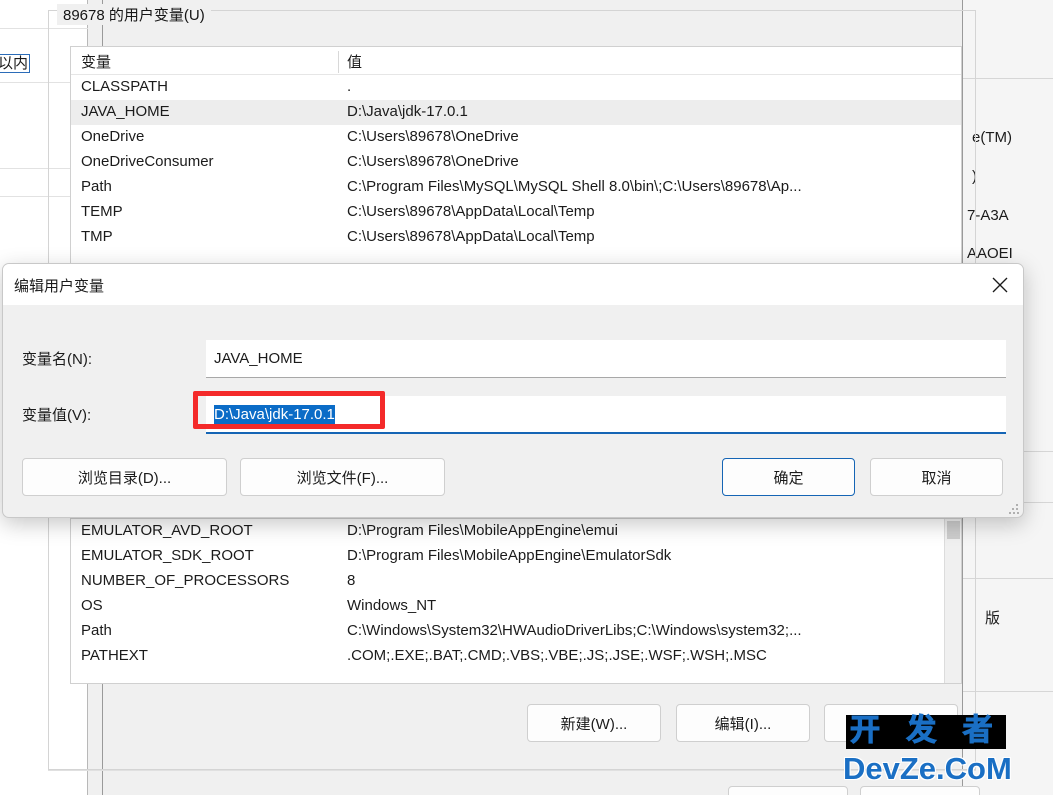 The width and height of the screenshot is (1053, 795). Describe the element at coordinates (1014, 509) in the screenshot. I see `resize-grip-icon` at that location.